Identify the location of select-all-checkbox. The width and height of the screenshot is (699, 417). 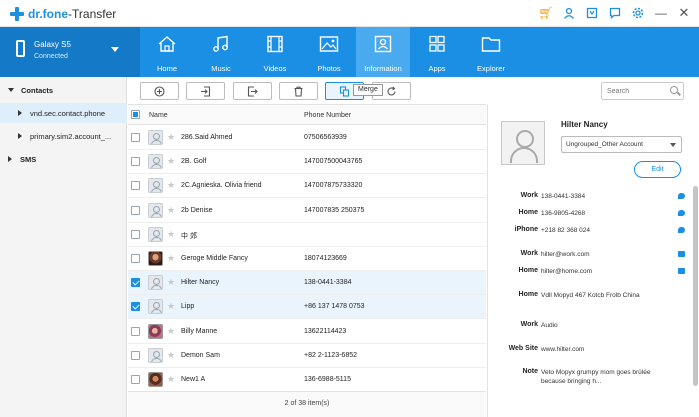
(135, 114).